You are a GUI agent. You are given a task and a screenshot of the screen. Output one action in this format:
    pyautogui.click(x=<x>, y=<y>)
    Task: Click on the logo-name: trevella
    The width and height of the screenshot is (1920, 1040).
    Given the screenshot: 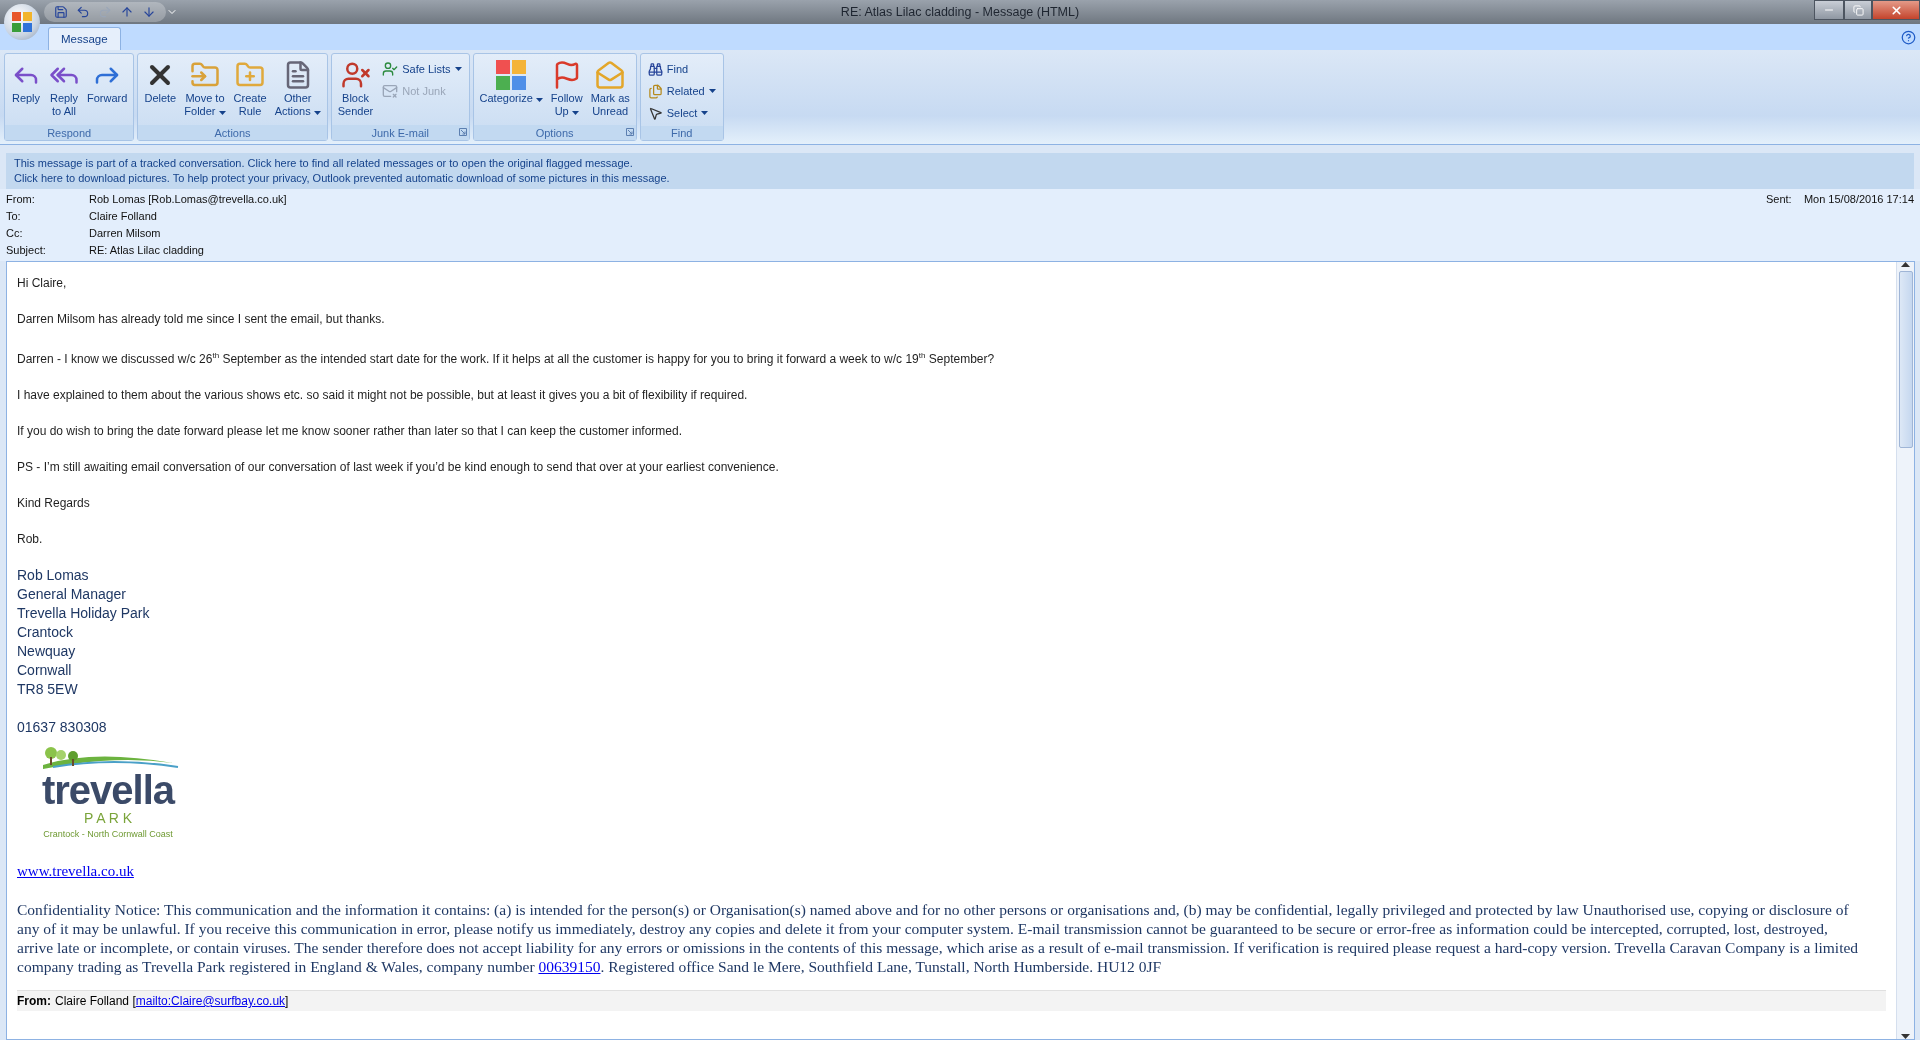 What is the action you would take?
    pyautogui.click(x=108, y=790)
    